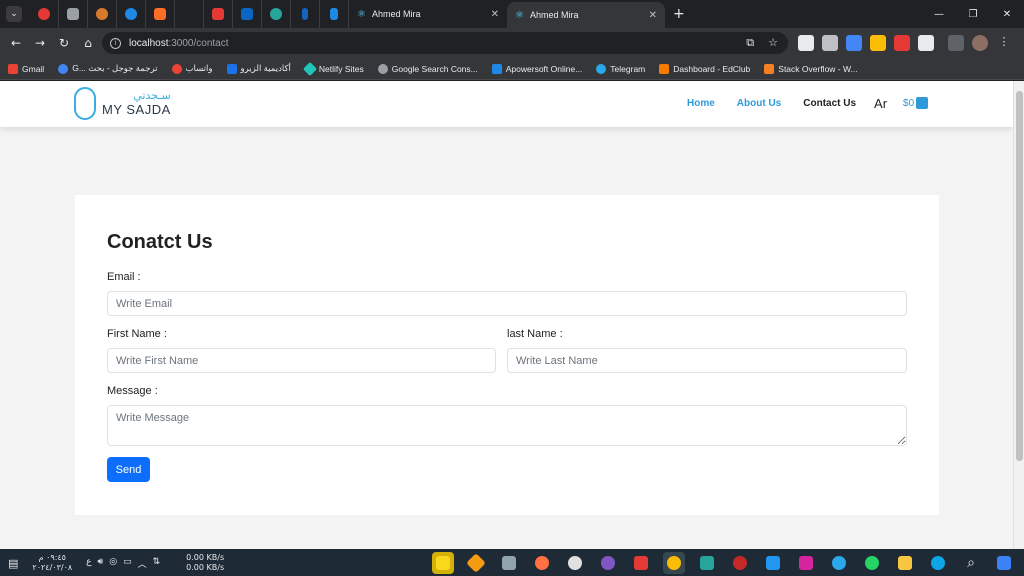 The height and width of the screenshot is (576, 1024). Describe the element at coordinates (939, 14) in the screenshot. I see `minimize-icon: —` at that location.